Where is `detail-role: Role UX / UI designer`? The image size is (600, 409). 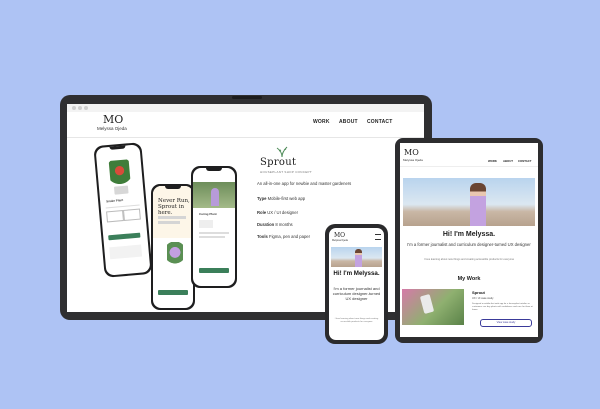
detail-role: Role UX / UI designer is located at coordinates (277, 212).